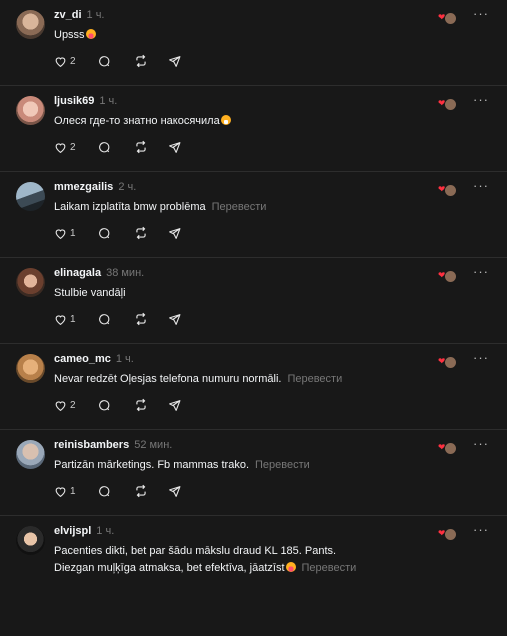 The image size is (507, 636). I want to click on timestamp: 52 мин., so click(153, 445).